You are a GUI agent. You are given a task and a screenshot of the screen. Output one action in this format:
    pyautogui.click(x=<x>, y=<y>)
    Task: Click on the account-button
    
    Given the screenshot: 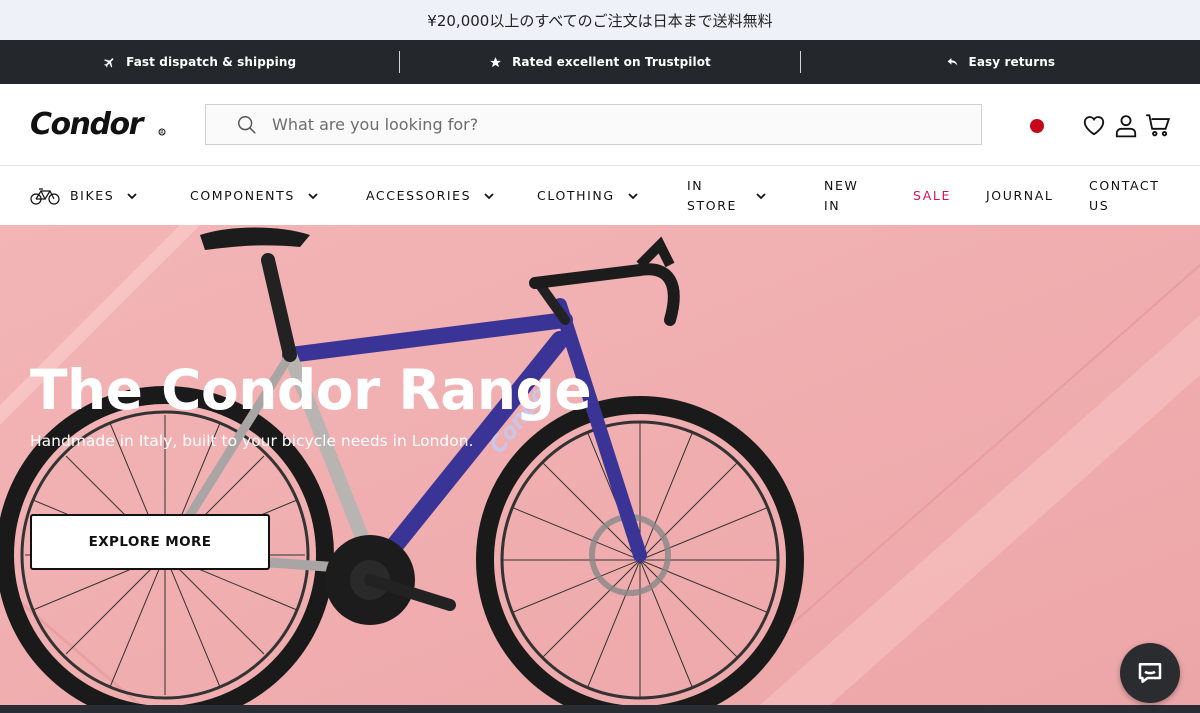 What is the action you would take?
    pyautogui.click(x=1126, y=125)
    